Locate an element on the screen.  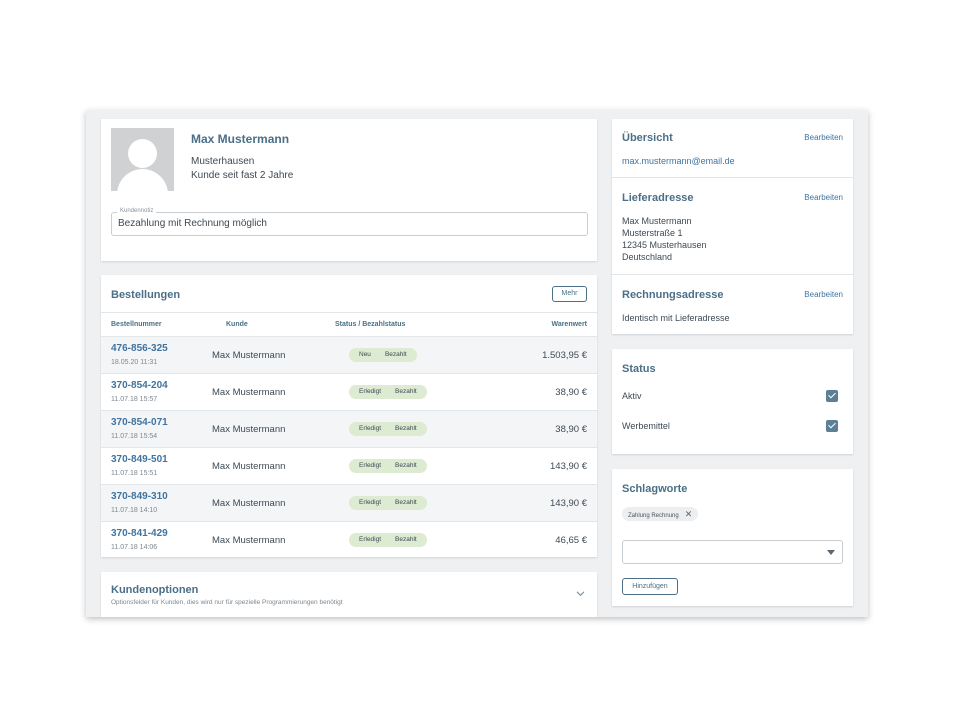
tags-title: Schlagworte is located at coordinates (655, 489).